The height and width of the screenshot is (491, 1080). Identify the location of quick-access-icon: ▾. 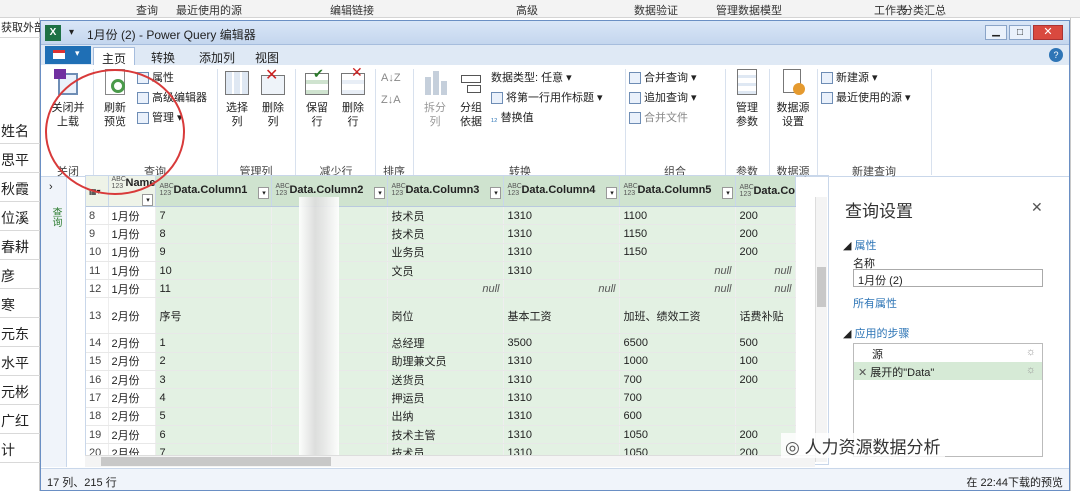
(71, 32).